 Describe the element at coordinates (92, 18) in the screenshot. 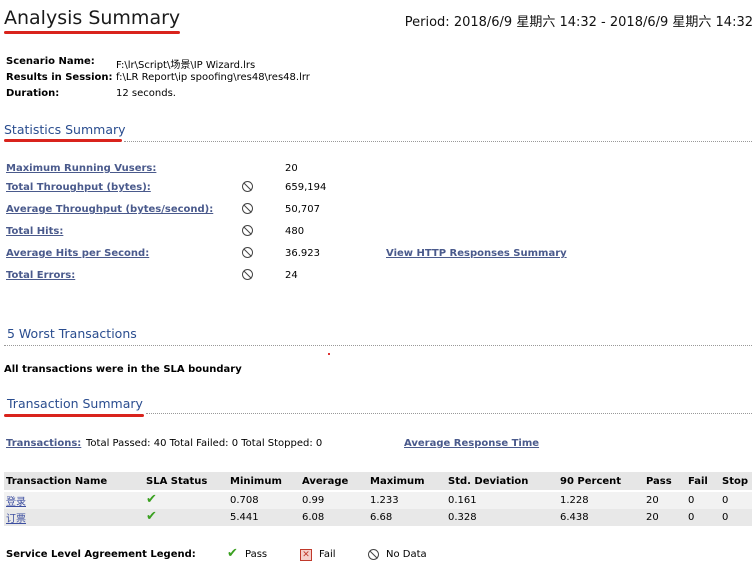

I see `page-title: Analysis Summary` at that location.